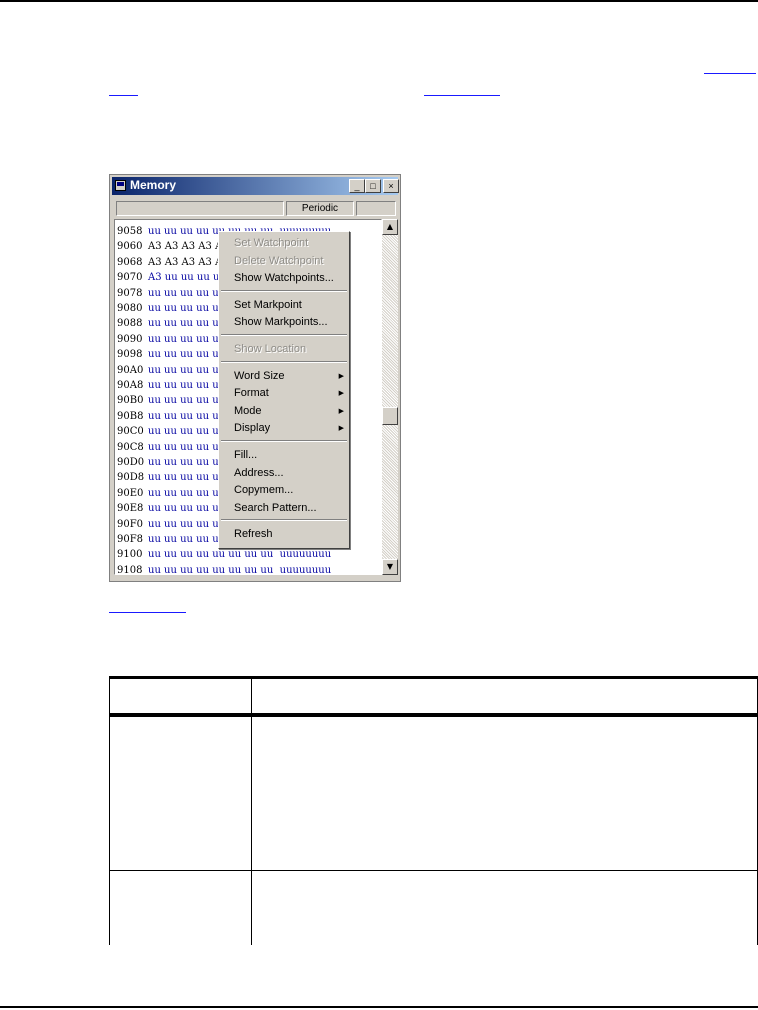  Describe the element at coordinates (433, 677) in the screenshot. I see `table-top-rule` at that location.